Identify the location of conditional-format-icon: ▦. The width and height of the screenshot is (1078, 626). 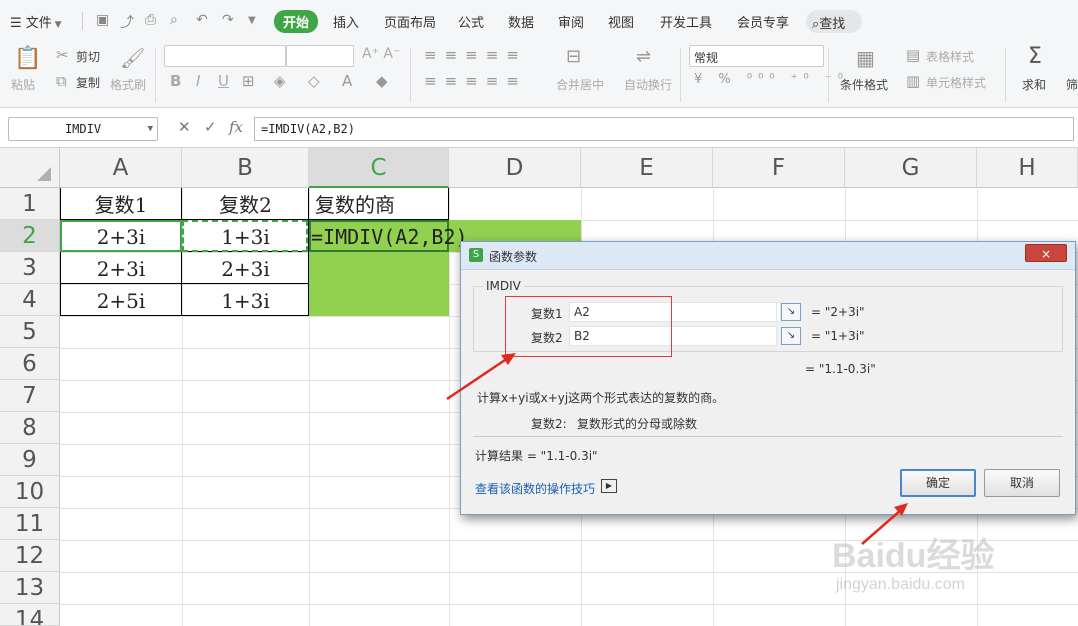
(865, 58).